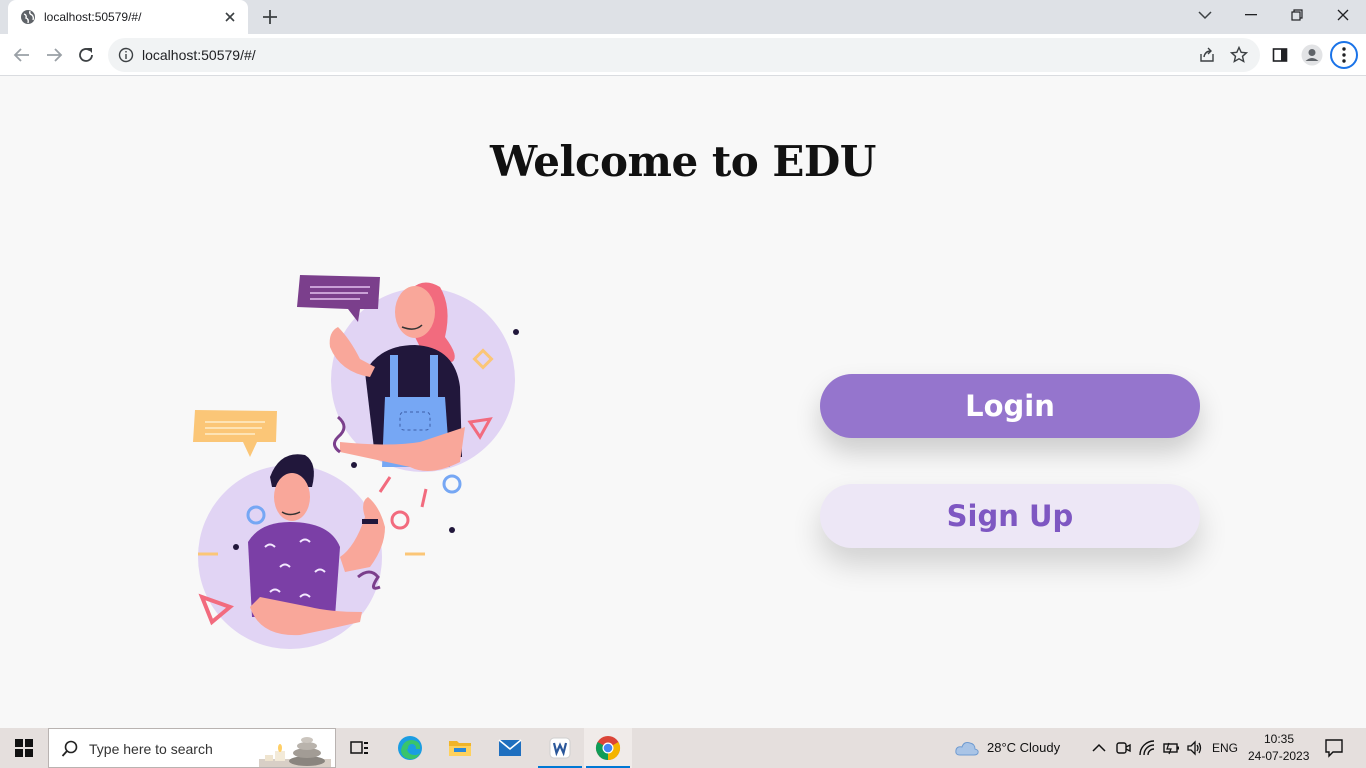  I want to click on reload-icon, so click(86, 55).